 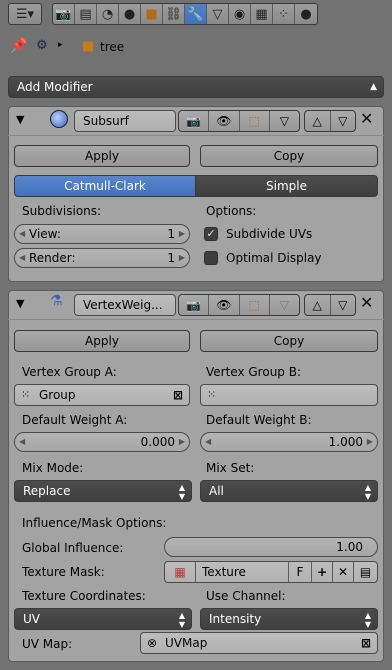 What do you see at coordinates (212, 394) in the screenshot?
I see `vertex-group-icon: ⁙` at bounding box center [212, 394].